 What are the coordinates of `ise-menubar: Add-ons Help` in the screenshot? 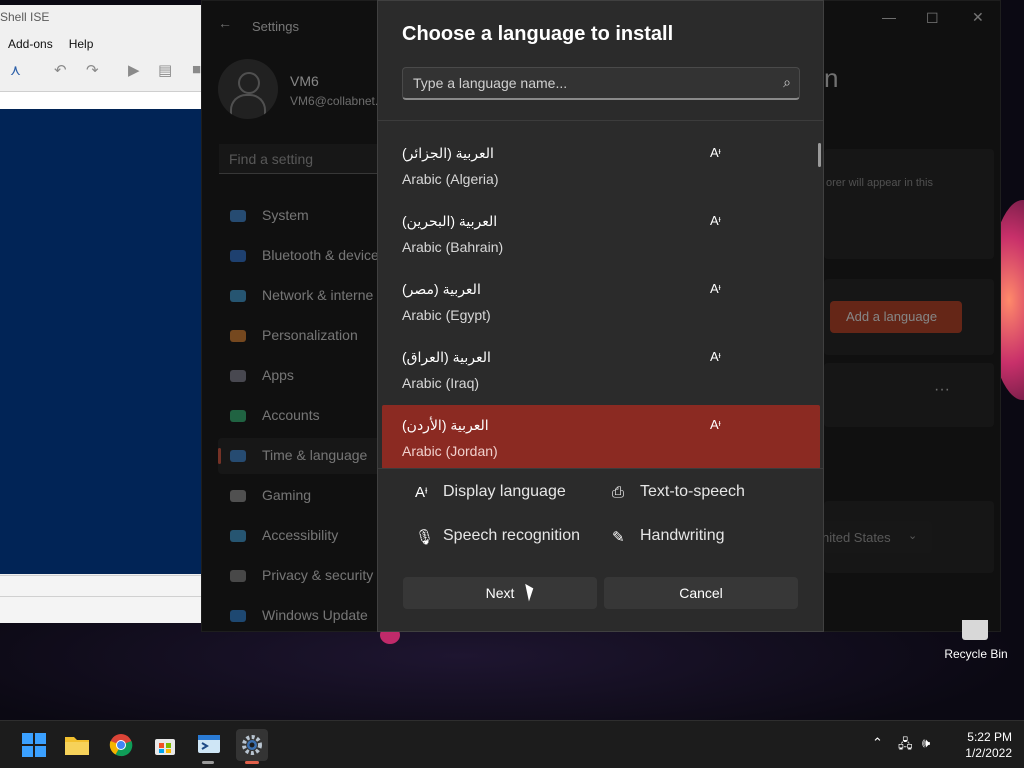 It's located at (50, 44).